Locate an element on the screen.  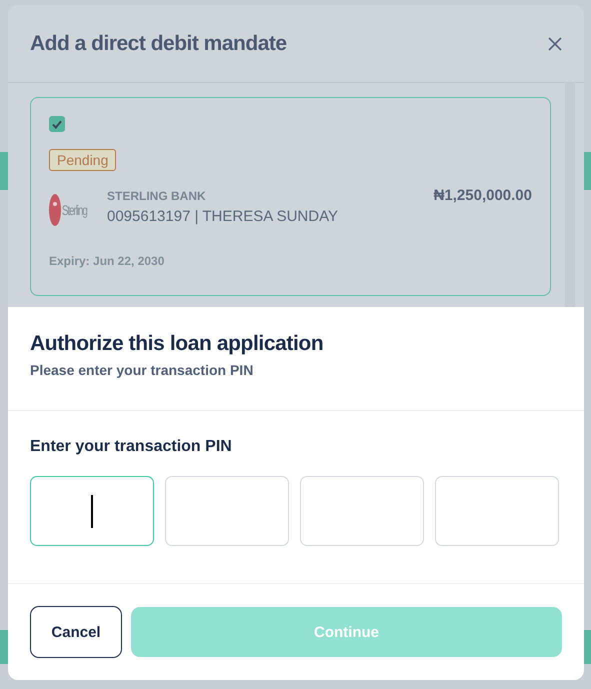
checkbox is located at coordinates (57, 124).